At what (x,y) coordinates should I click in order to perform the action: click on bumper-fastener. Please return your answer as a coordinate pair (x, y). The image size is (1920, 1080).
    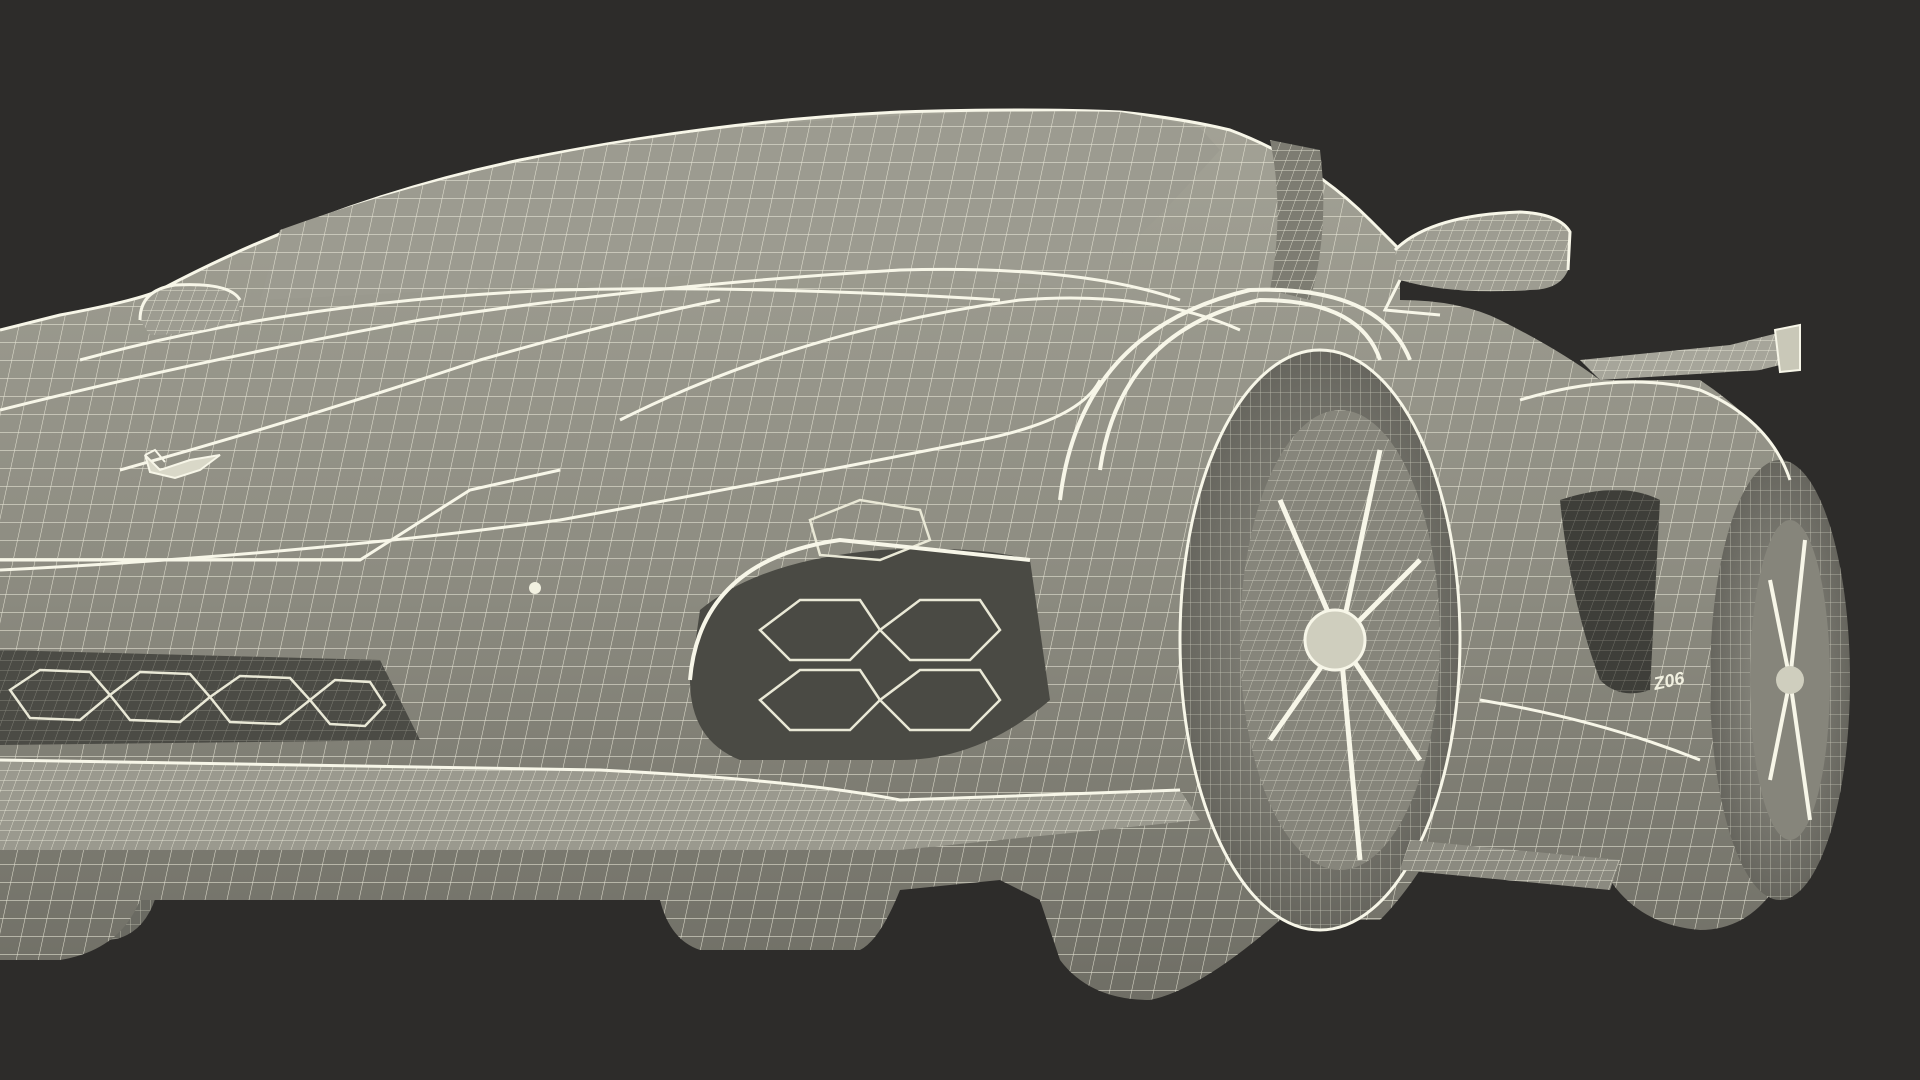
    Looking at the image, I should click on (535, 588).